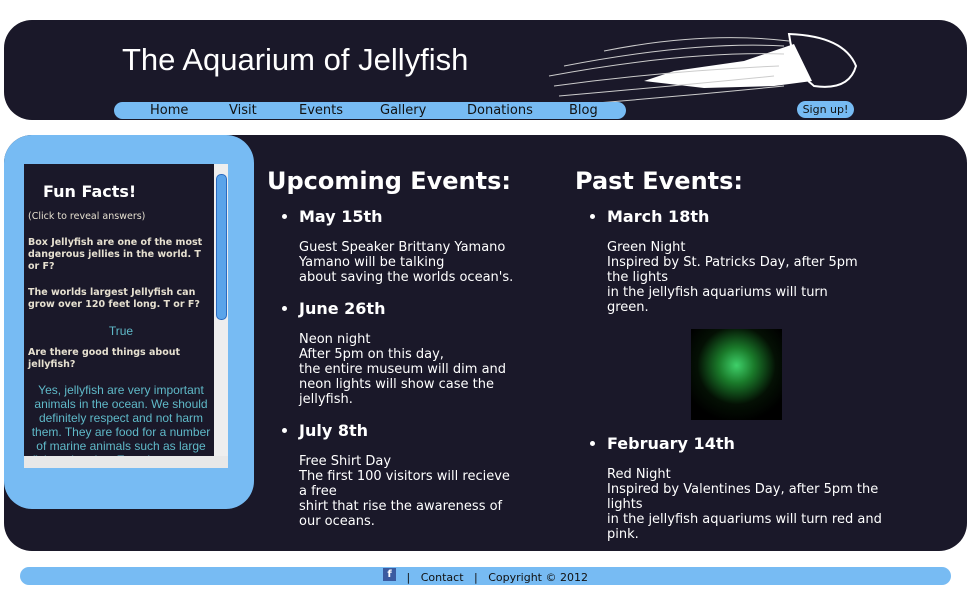 Image resolution: width=972 pixels, height=602 pixels. Describe the element at coordinates (389, 181) in the screenshot. I see `upcoming-events-title: Upcoming Events:` at that location.